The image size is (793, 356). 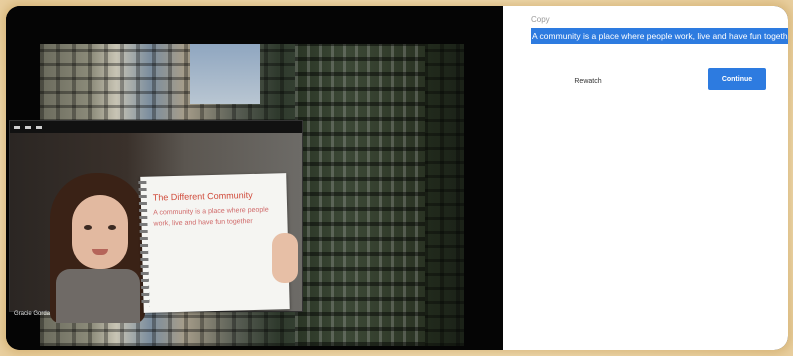 I want to click on notebook-line-1: A community is a place where people, so click(x=211, y=211).